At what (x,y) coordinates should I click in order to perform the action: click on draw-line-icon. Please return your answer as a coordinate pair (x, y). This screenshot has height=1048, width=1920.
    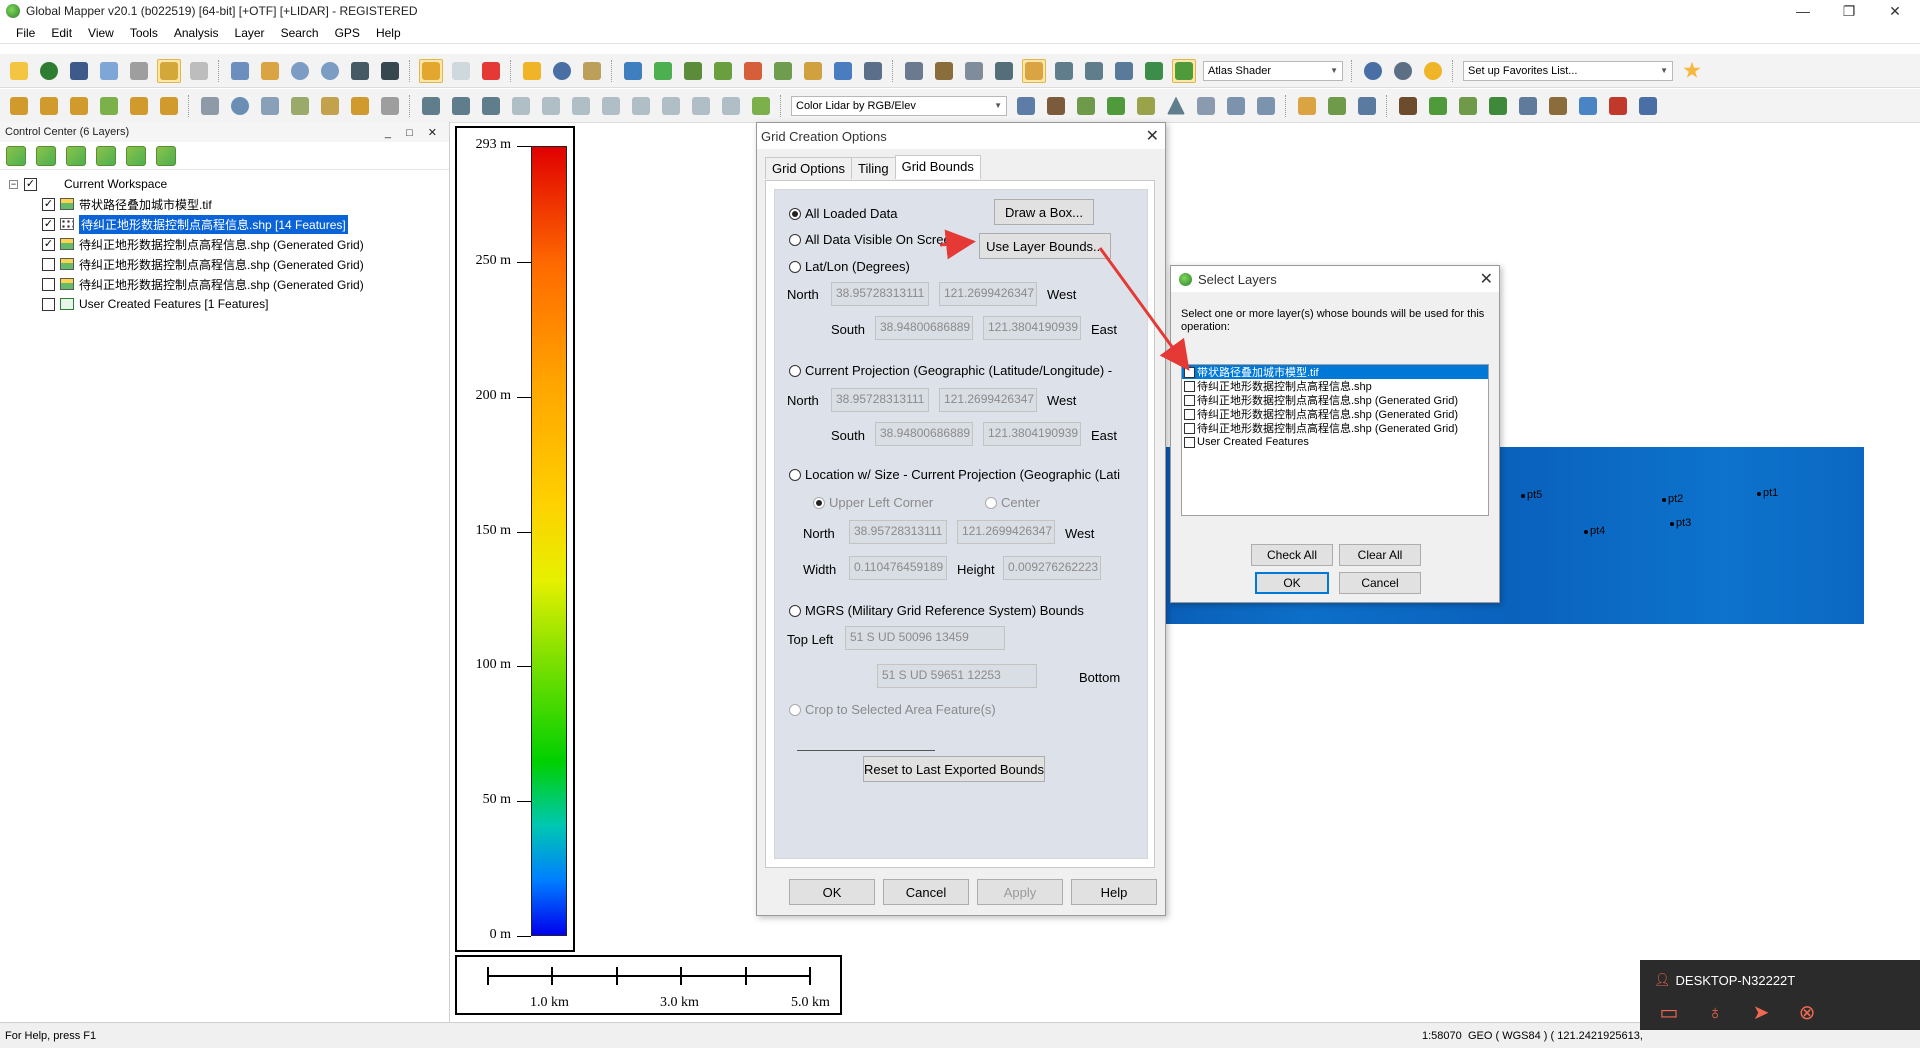
    Looking at the image, I should click on (19, 106).